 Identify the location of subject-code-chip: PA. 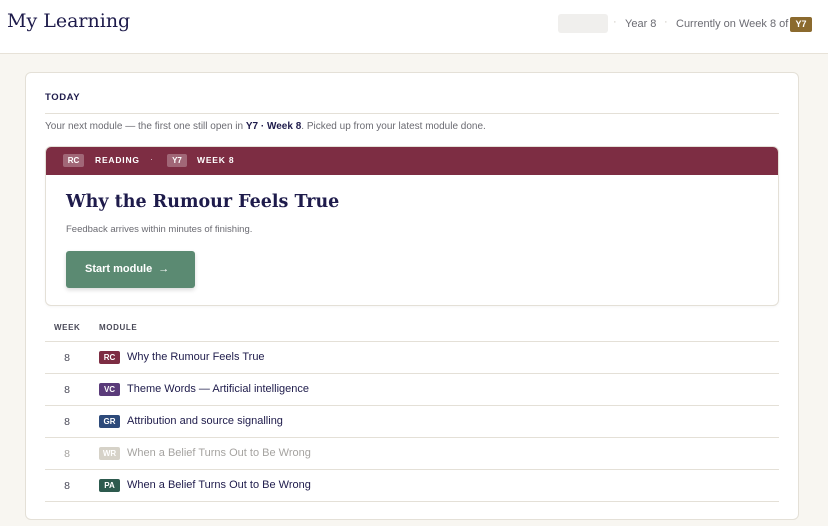
(109, 485).